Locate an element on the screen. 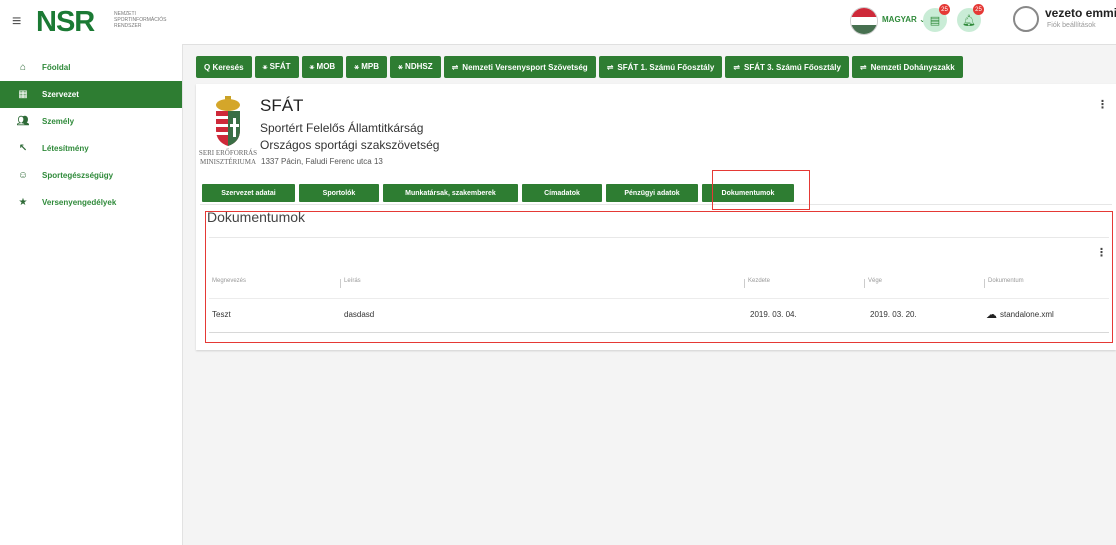 Image resolution: width=1116 pixels, height=545 pixels. tab-staff: Munkatársak, szakemberek is located at coordinates (450, 193).